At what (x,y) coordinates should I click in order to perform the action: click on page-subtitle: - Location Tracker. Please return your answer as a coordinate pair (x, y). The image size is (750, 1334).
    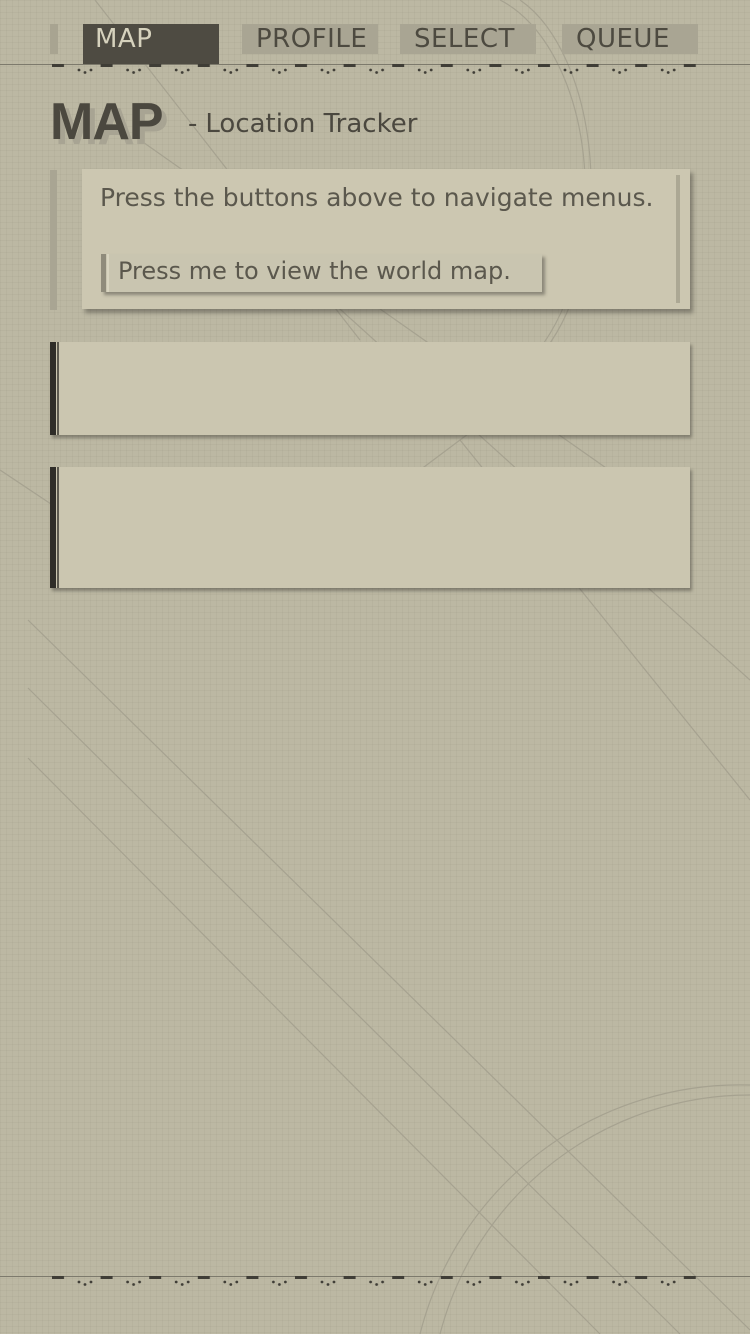
    Looking at the image, I should click on (302, 124).